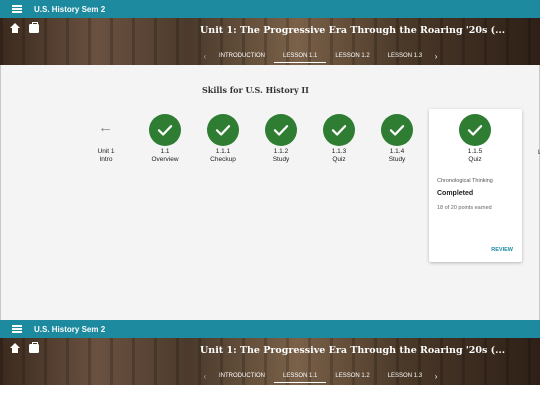  What do you see at coordinates (455, 193) in the screenshot?
I see `status-text: Completed` at bounding box center [455, 193].